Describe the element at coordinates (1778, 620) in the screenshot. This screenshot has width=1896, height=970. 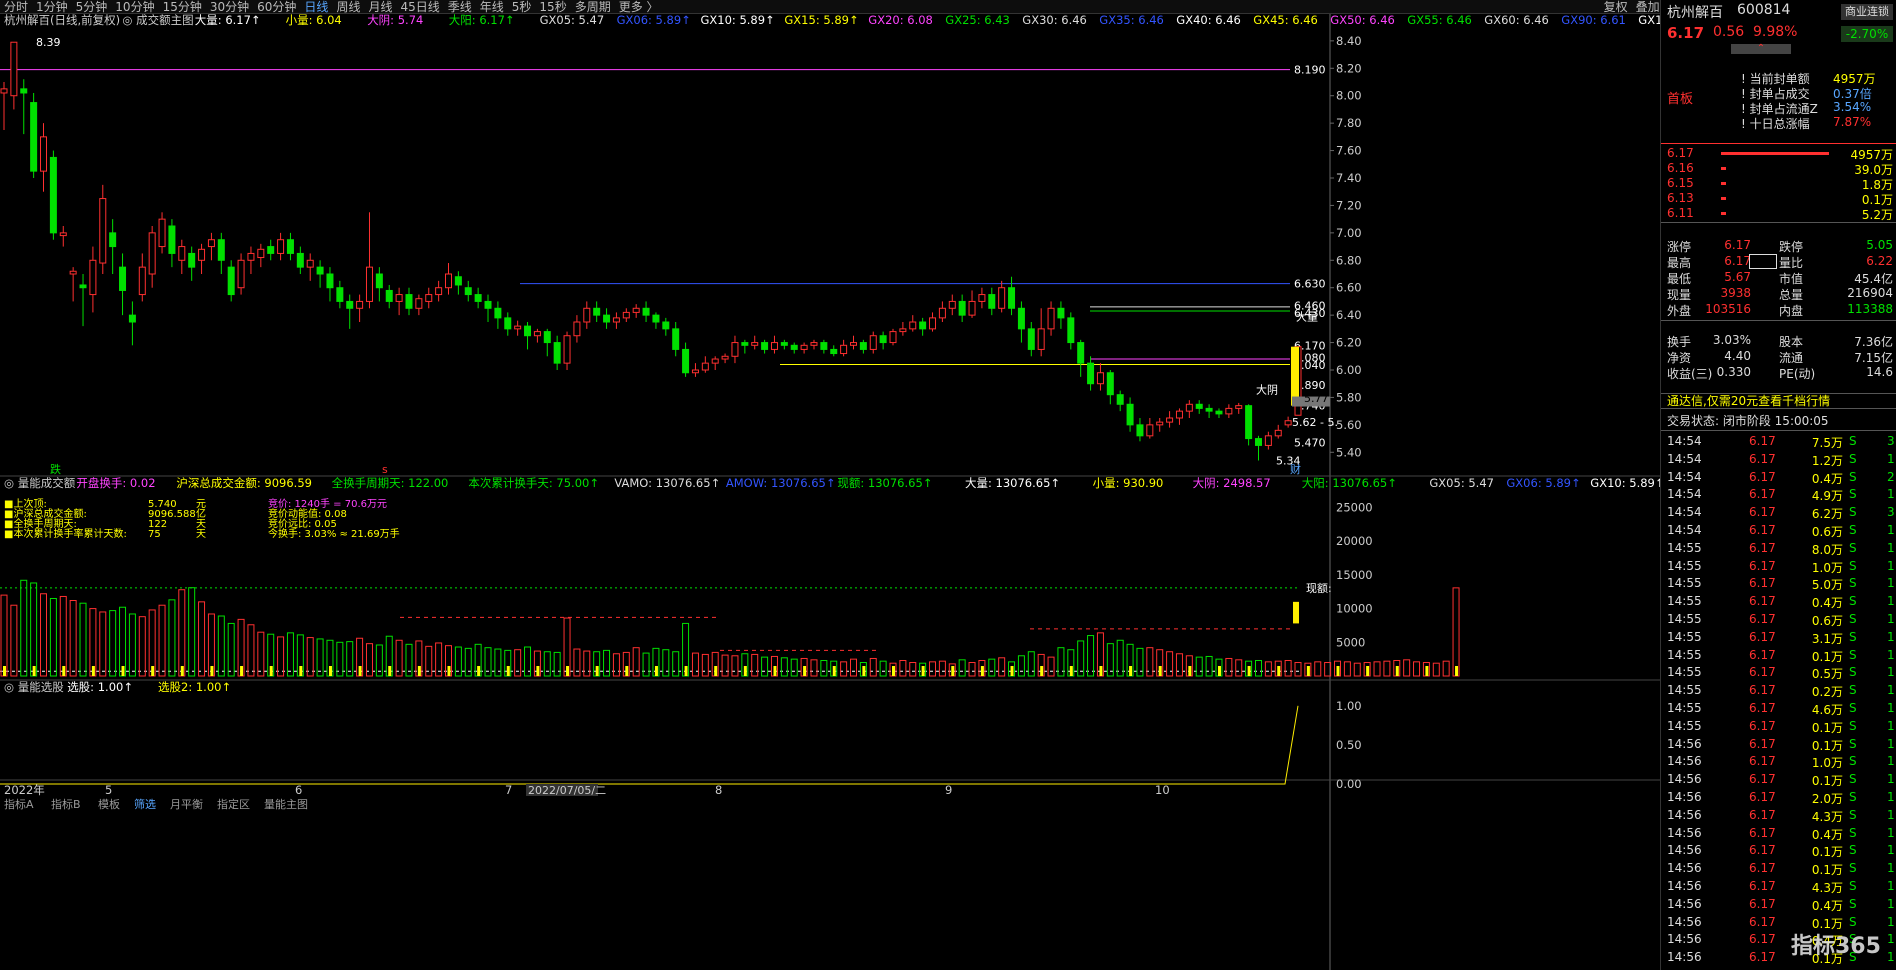
I see `sidebar-row: 14:55 6.17 0.6万 S 1` at that location.